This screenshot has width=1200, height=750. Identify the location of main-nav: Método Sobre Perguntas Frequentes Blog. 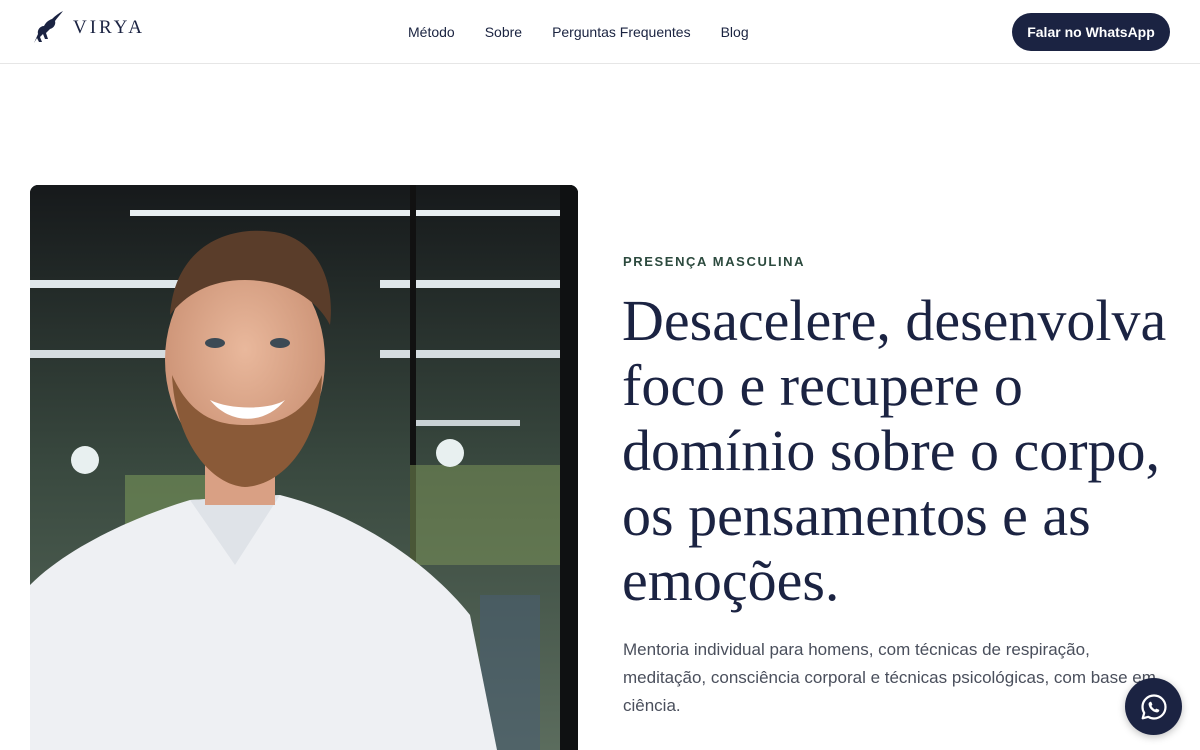
(593, 32).